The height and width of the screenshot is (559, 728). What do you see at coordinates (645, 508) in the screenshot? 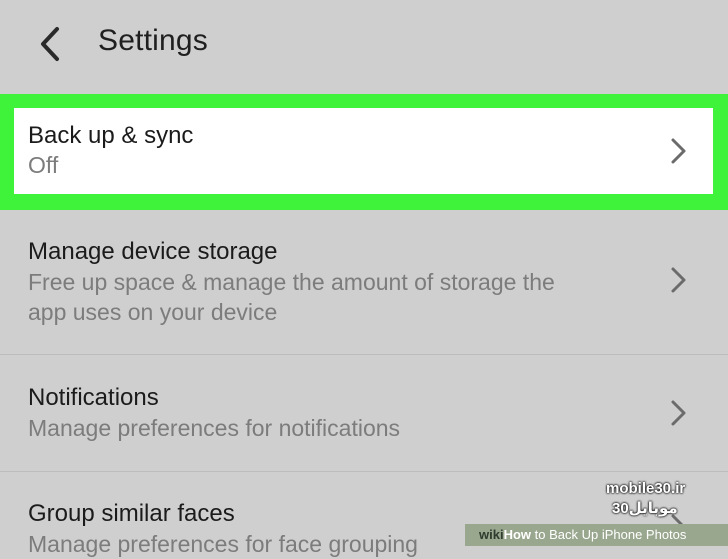
I see `watermark-site-fa: موبایل30` at bounding box center [645, 508].